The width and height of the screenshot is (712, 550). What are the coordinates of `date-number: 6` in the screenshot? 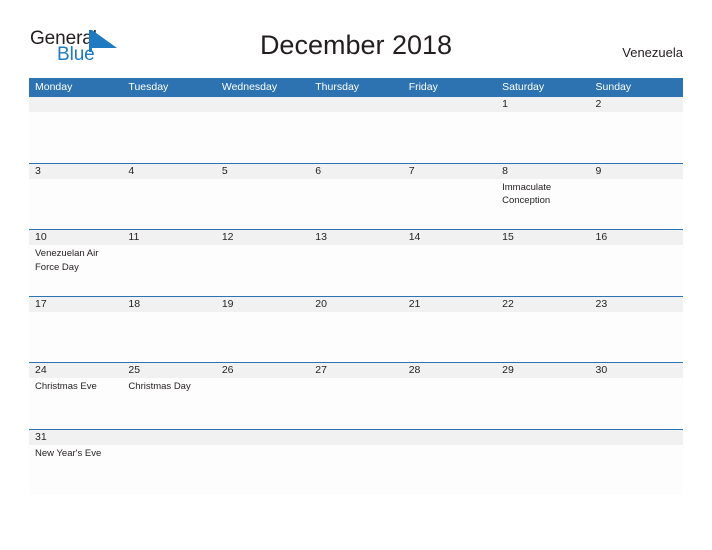 It's located at (355, 171).